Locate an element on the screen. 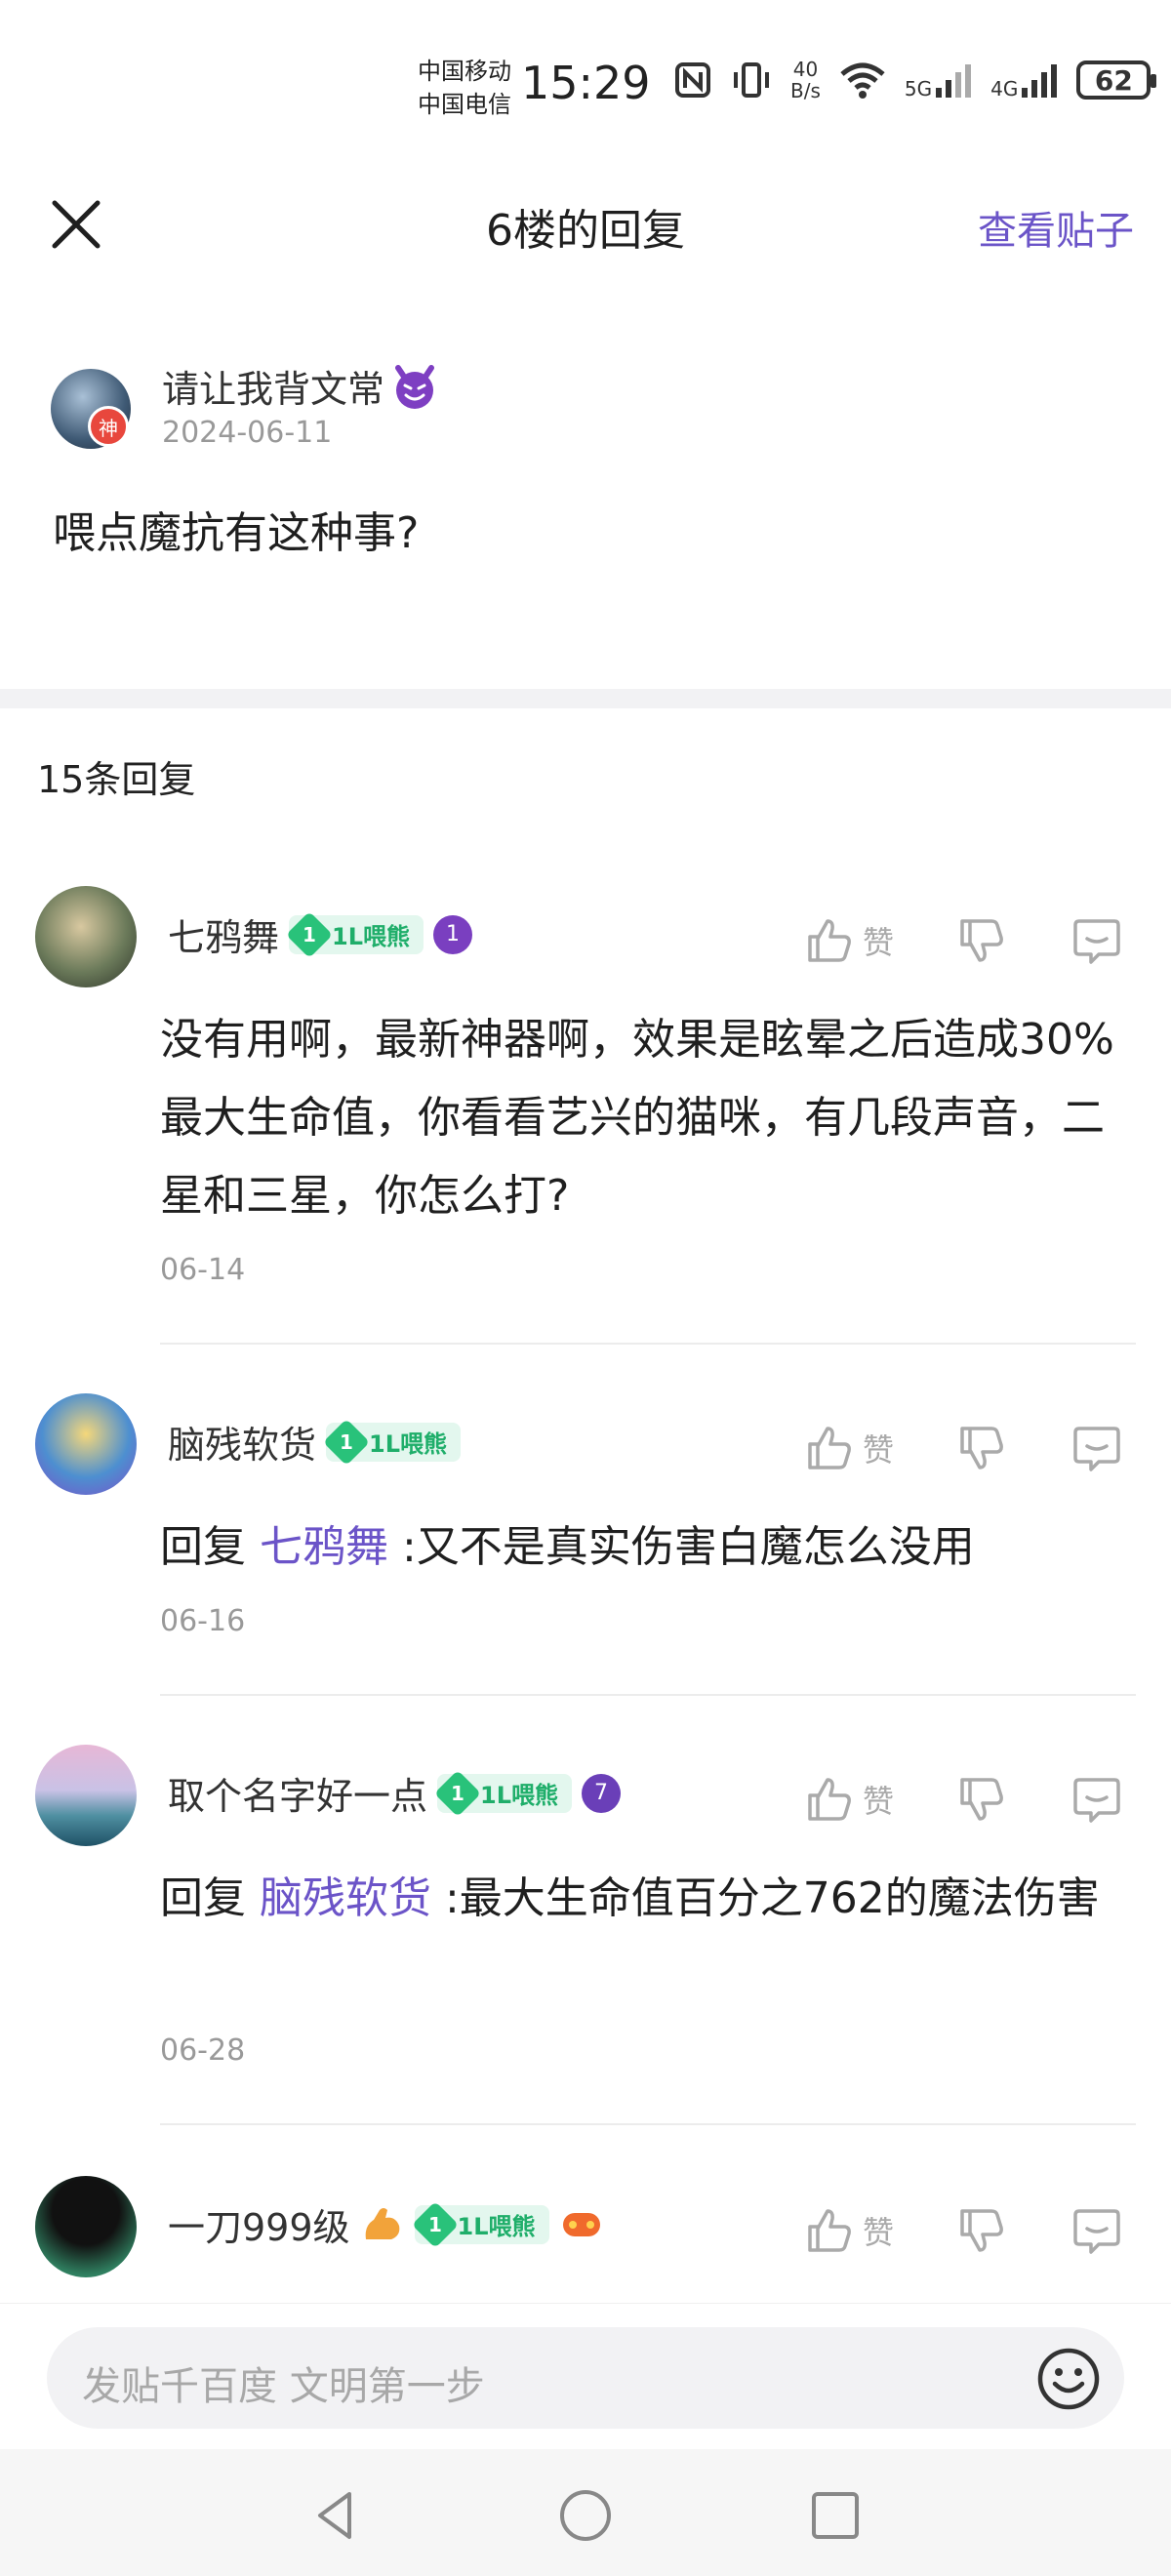 The image size is (1171, 2576). reply-input-placeholder: 发贴千百度 文明第一步 is located at coordinates (283, 2386).